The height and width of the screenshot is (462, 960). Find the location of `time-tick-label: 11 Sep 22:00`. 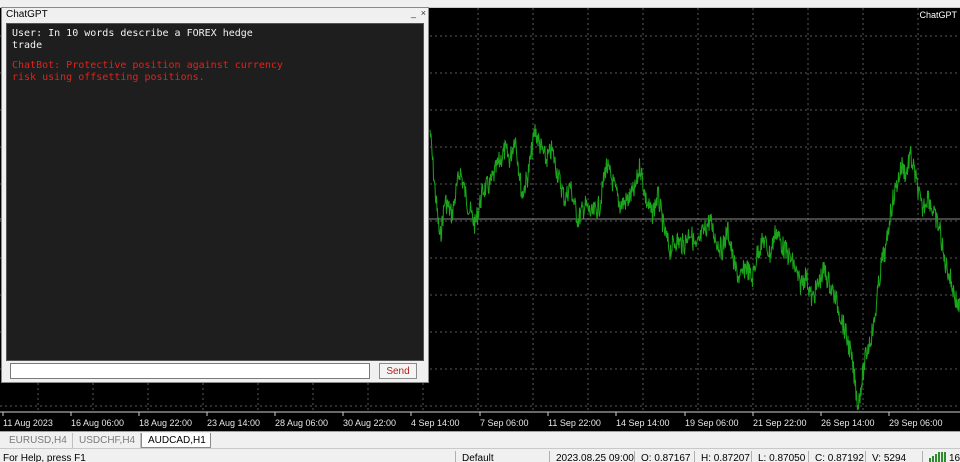

time-tick-label: 11 Sep 22:00 is located at coordinates (574, 423).